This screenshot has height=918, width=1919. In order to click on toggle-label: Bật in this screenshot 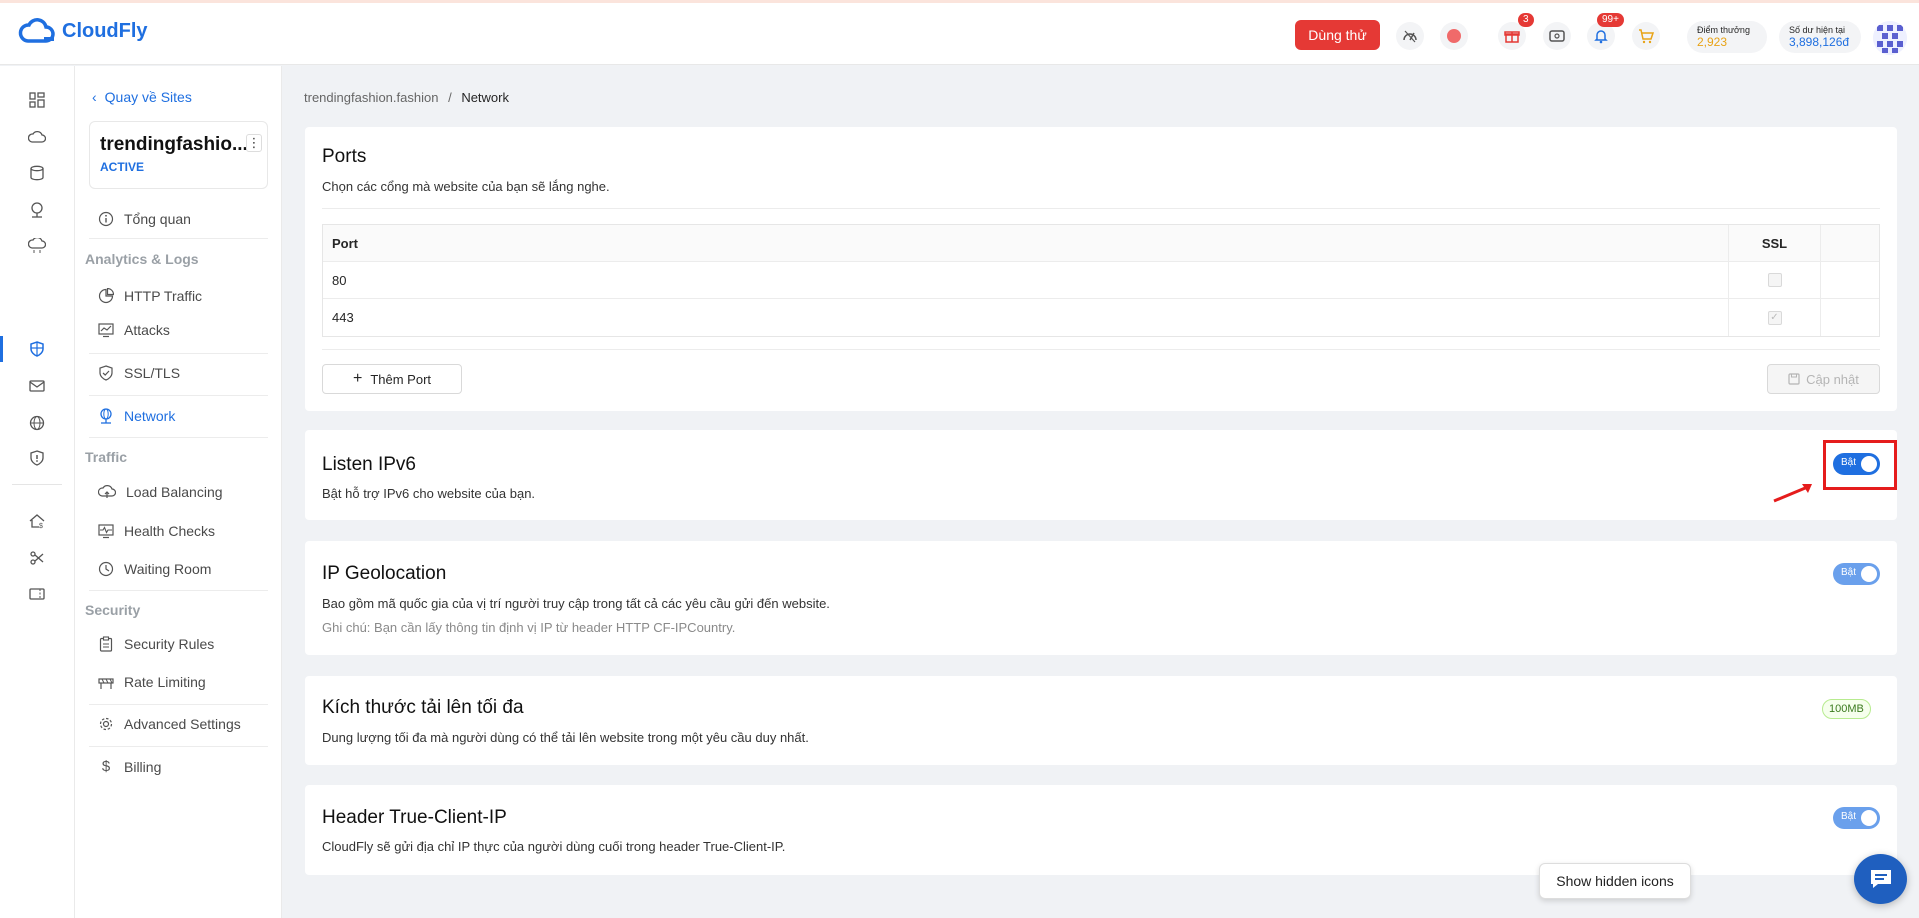, I will do `click(1849, 816)`.